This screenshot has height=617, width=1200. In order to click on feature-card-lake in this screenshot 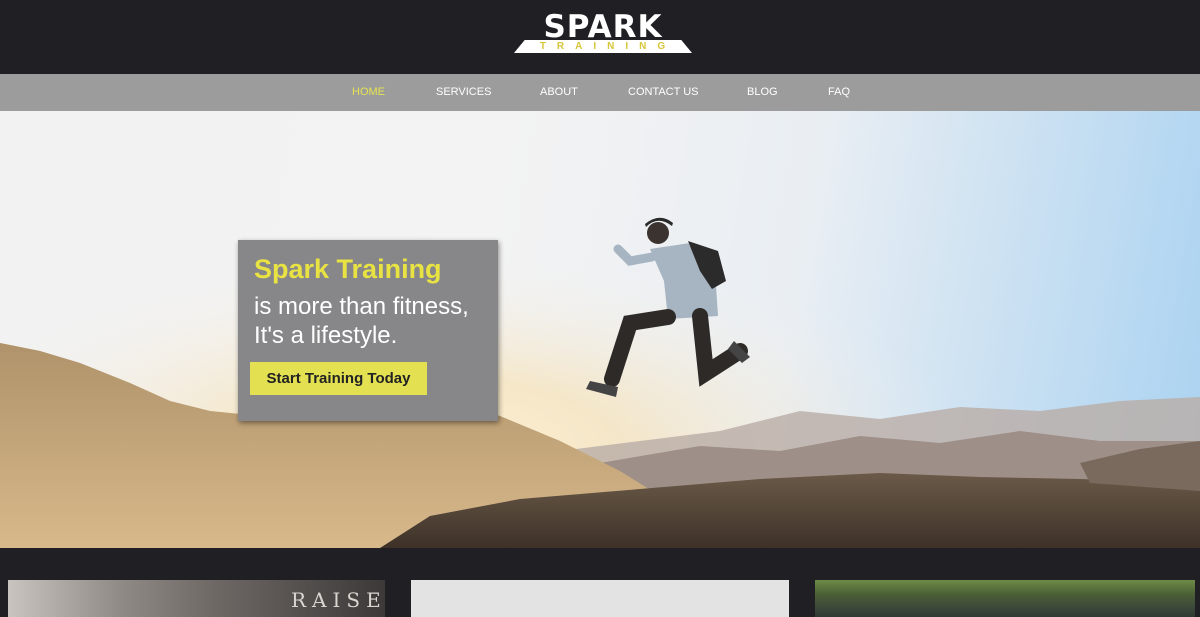, I will do `click(1005, 598)`.